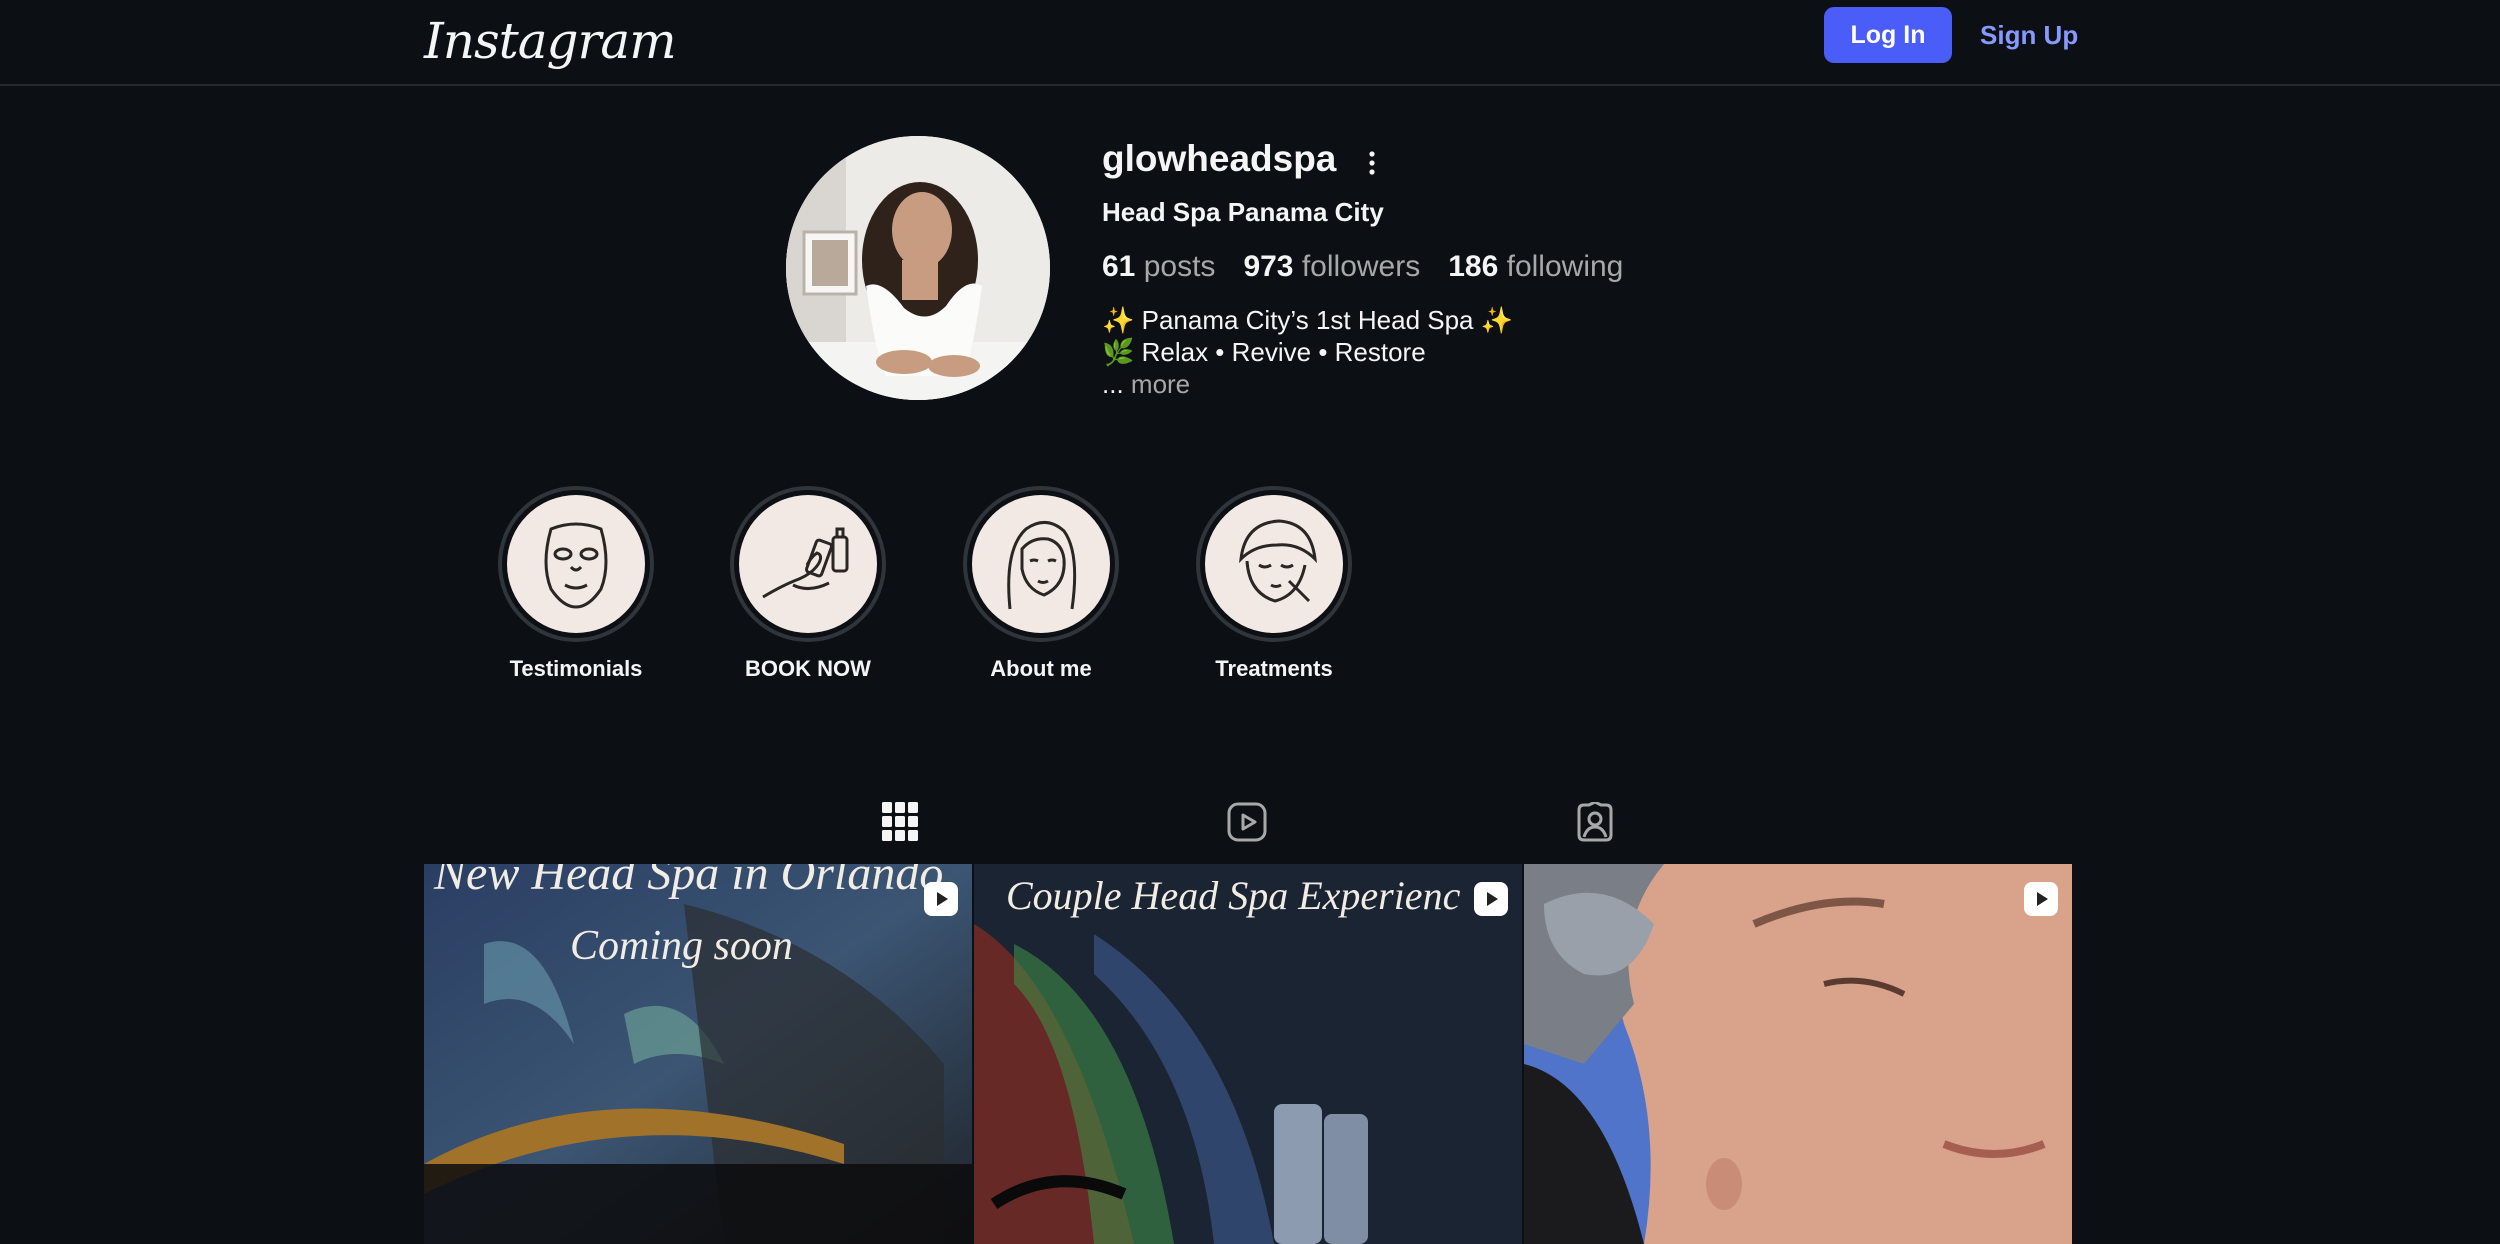 This screenshot has height=1244, width=2500. I want to click on sign-up-link: Sign Up, so click(2029, 35).